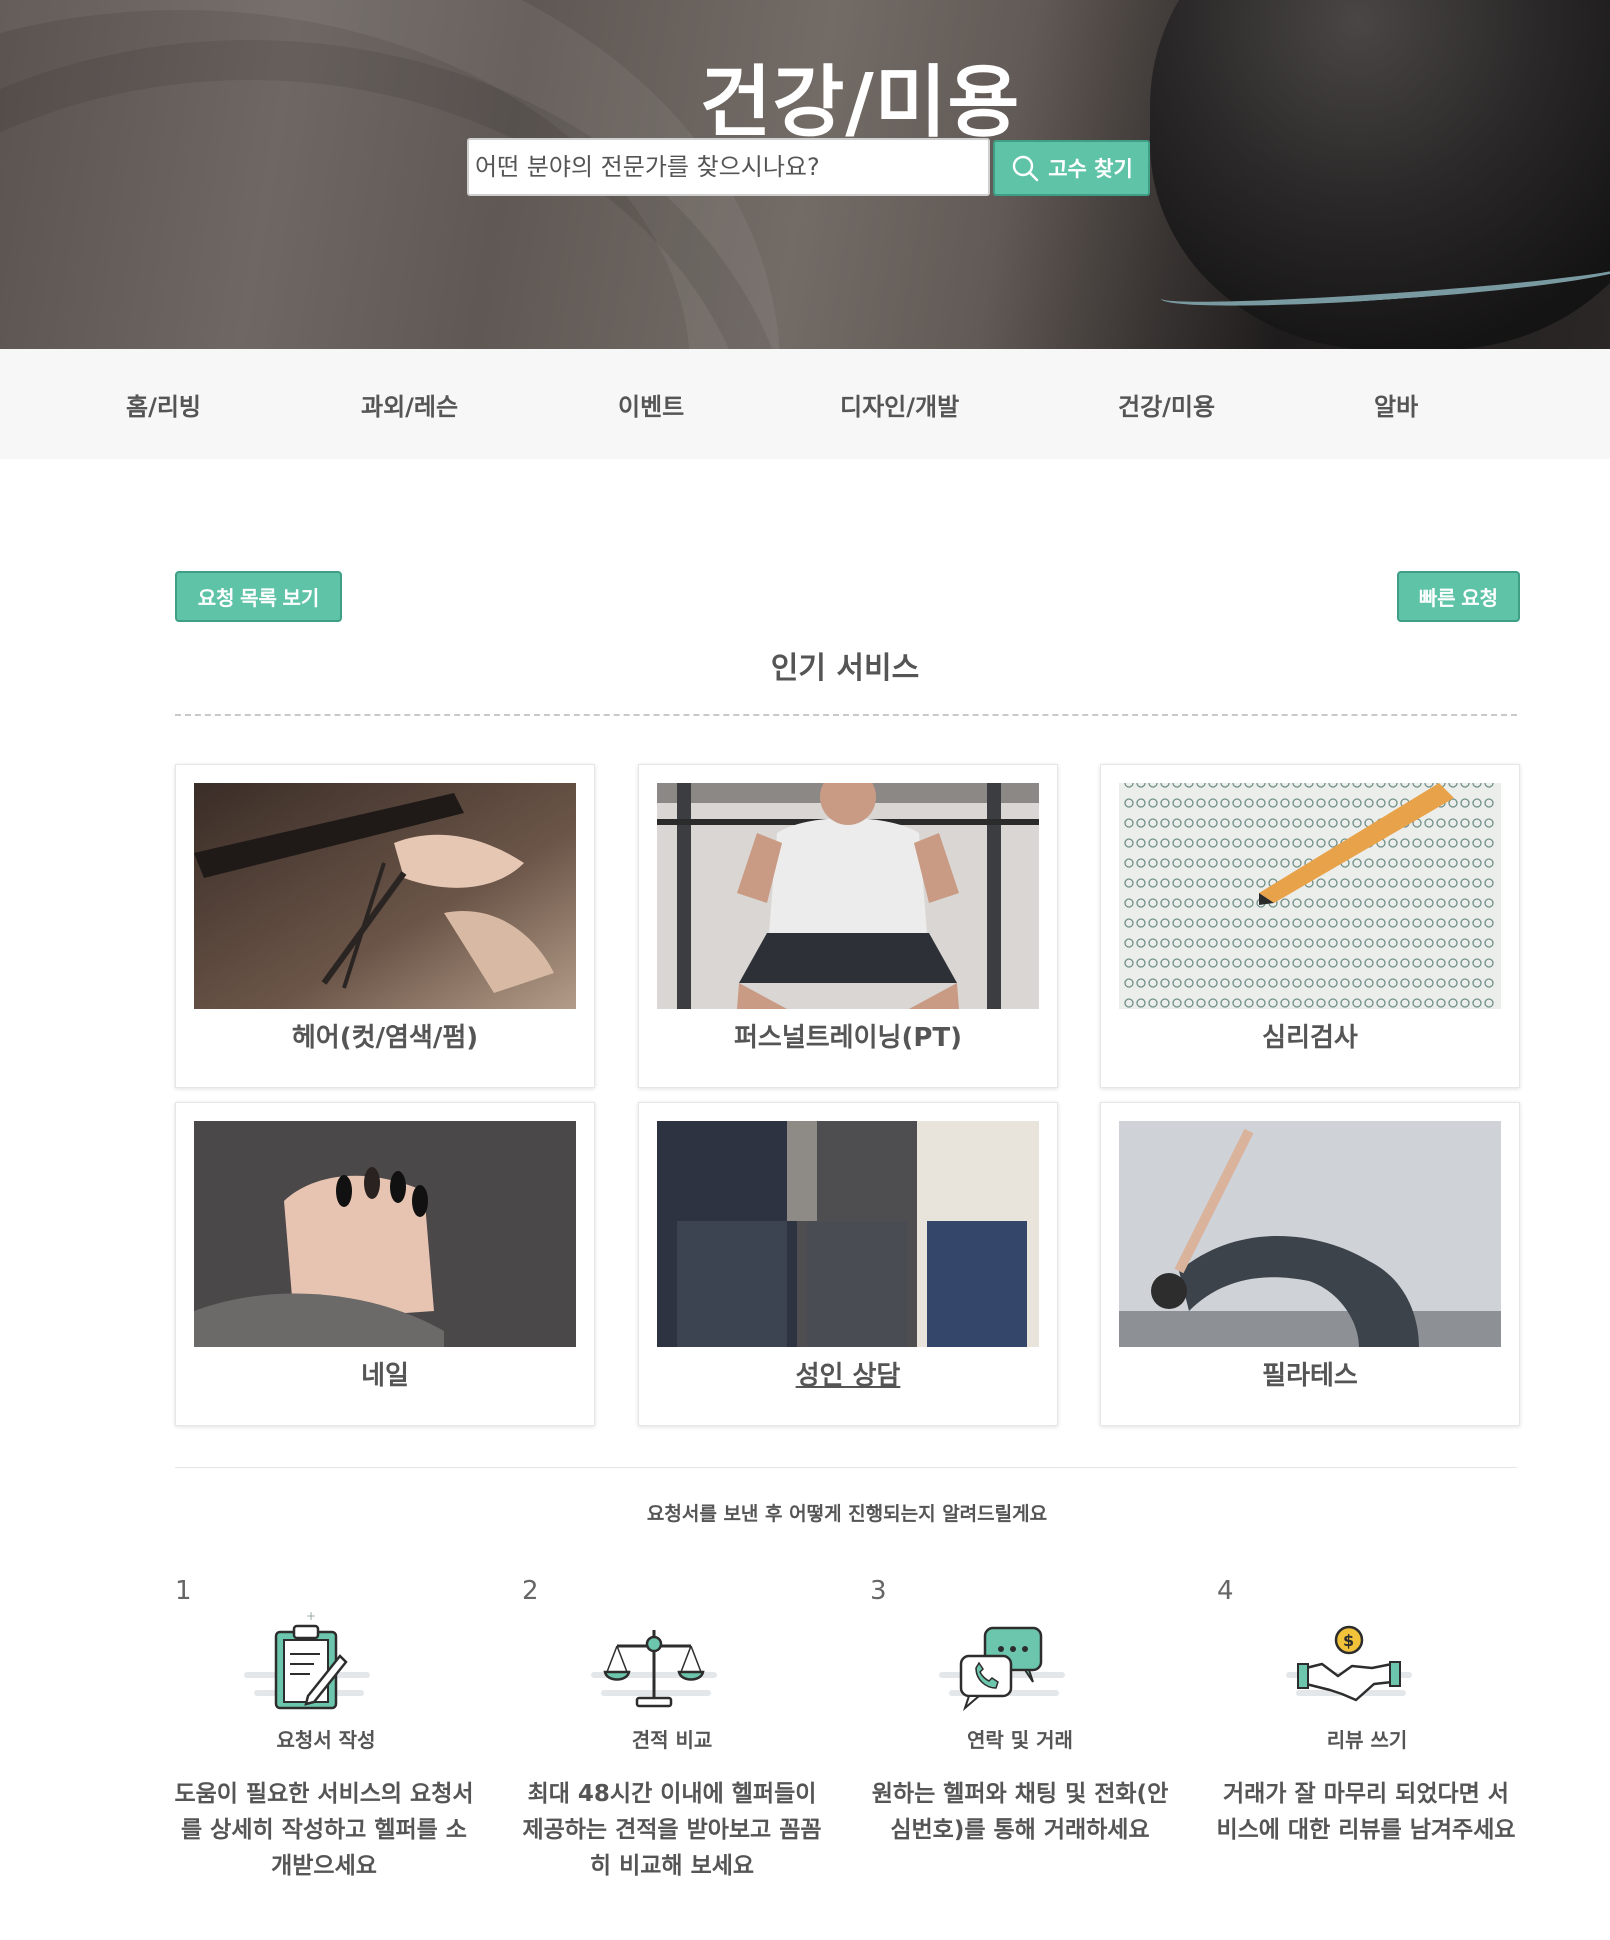 The width and height of the screenshot is (1610, 1940). Describe the element at coordinates (324, 1830) in the screenshot. I see `step-description: 도움이 필요한 서비스의 요청서를 상세히 작성하고 헬퍼를 소개받으세요` at that location.